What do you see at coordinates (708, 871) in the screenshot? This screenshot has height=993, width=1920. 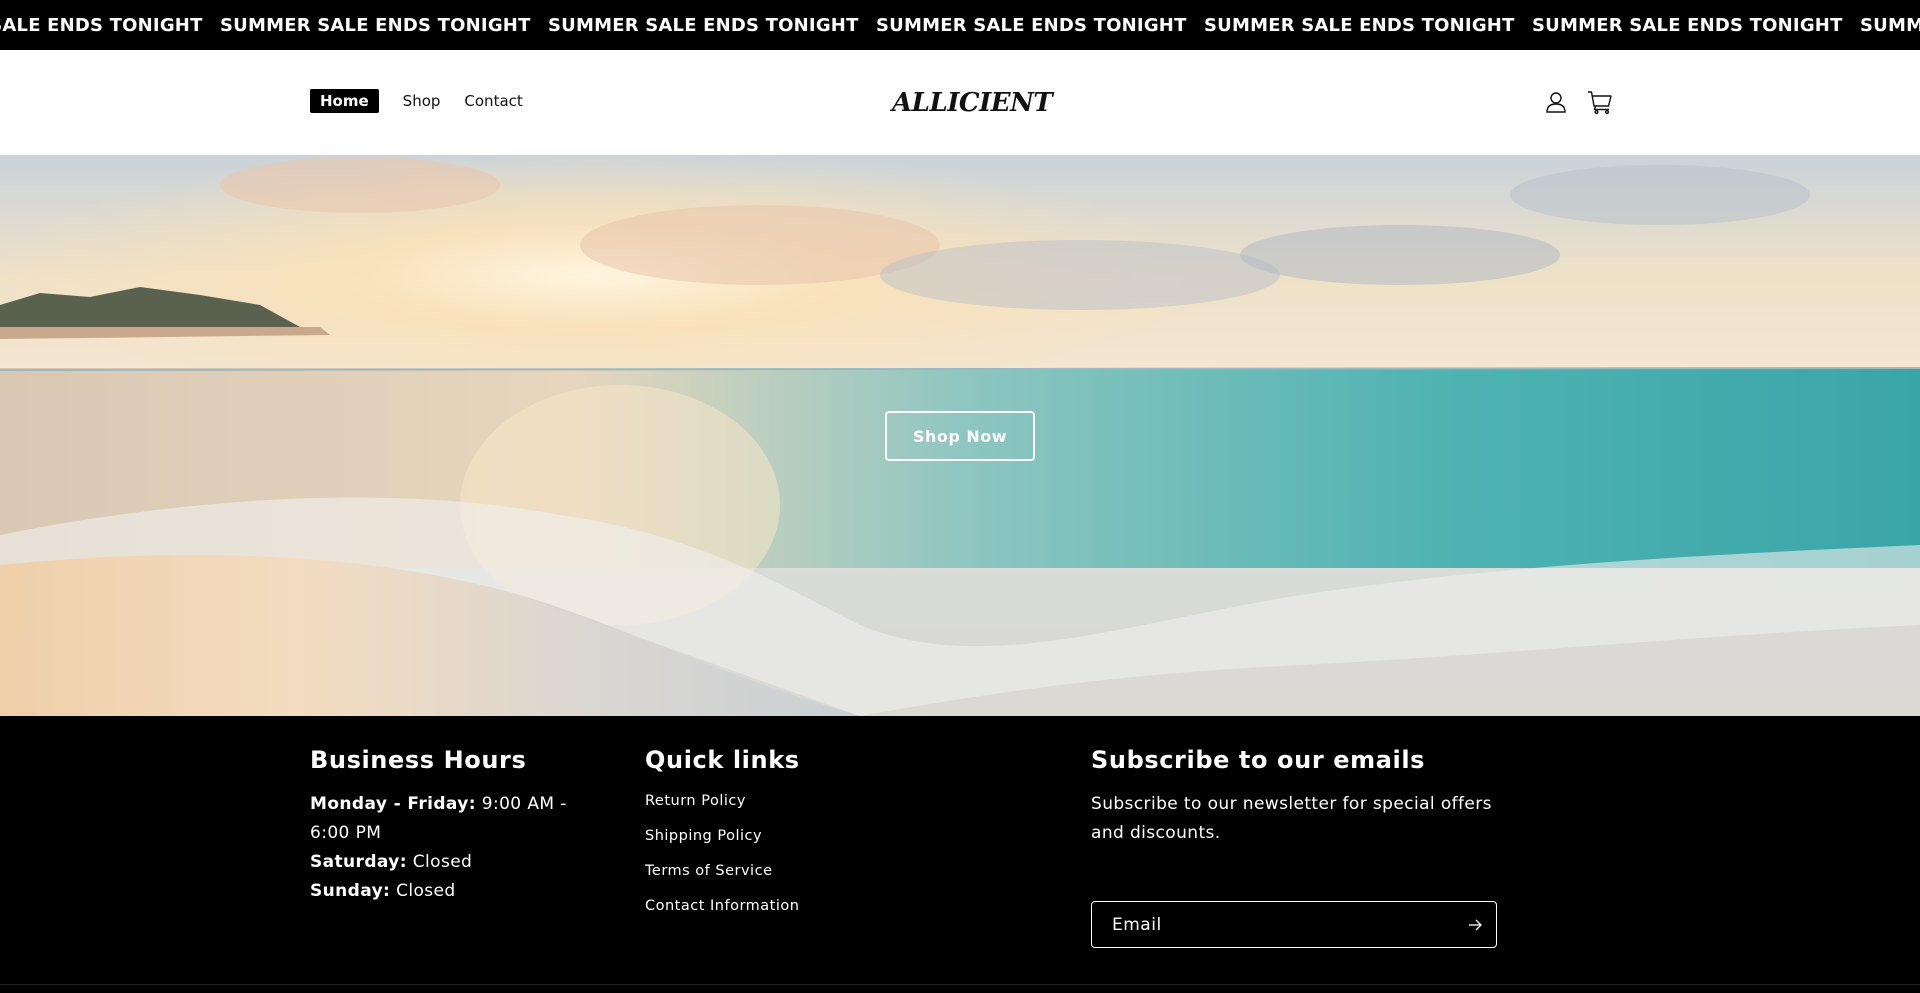 I see `link-terms-of-service: Terms of Service` at bounding box center [708, 871].